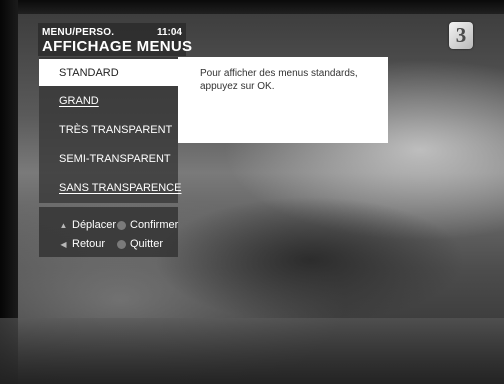 This screenshot has width=504, height=384. What do you see at coordinates (116, 130) in the screenshot?
I see `menu-item-label: TRÈS TRANSPARENT` at bounding box center [116, 130].